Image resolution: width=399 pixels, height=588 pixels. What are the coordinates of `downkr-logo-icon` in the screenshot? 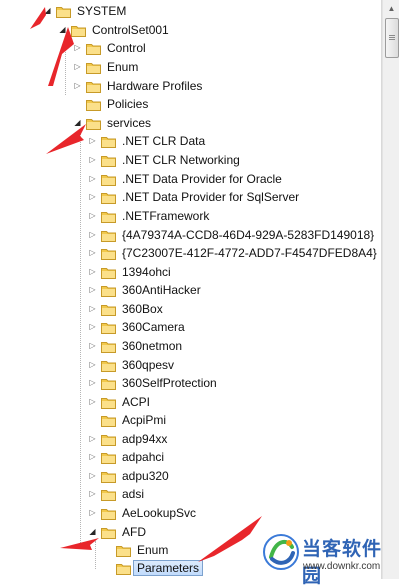 It's located at (281, 552).